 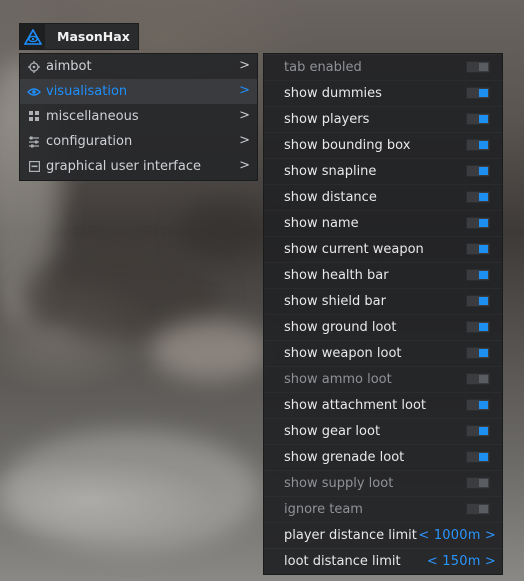 I want to click on setting-show-supply-loot: show supply loot, so click(x=383, y=483).